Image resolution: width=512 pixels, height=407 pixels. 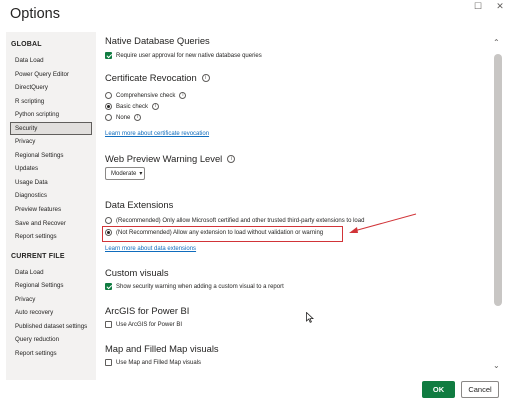 I want to click on radio-none, so click(x=108, y=117).